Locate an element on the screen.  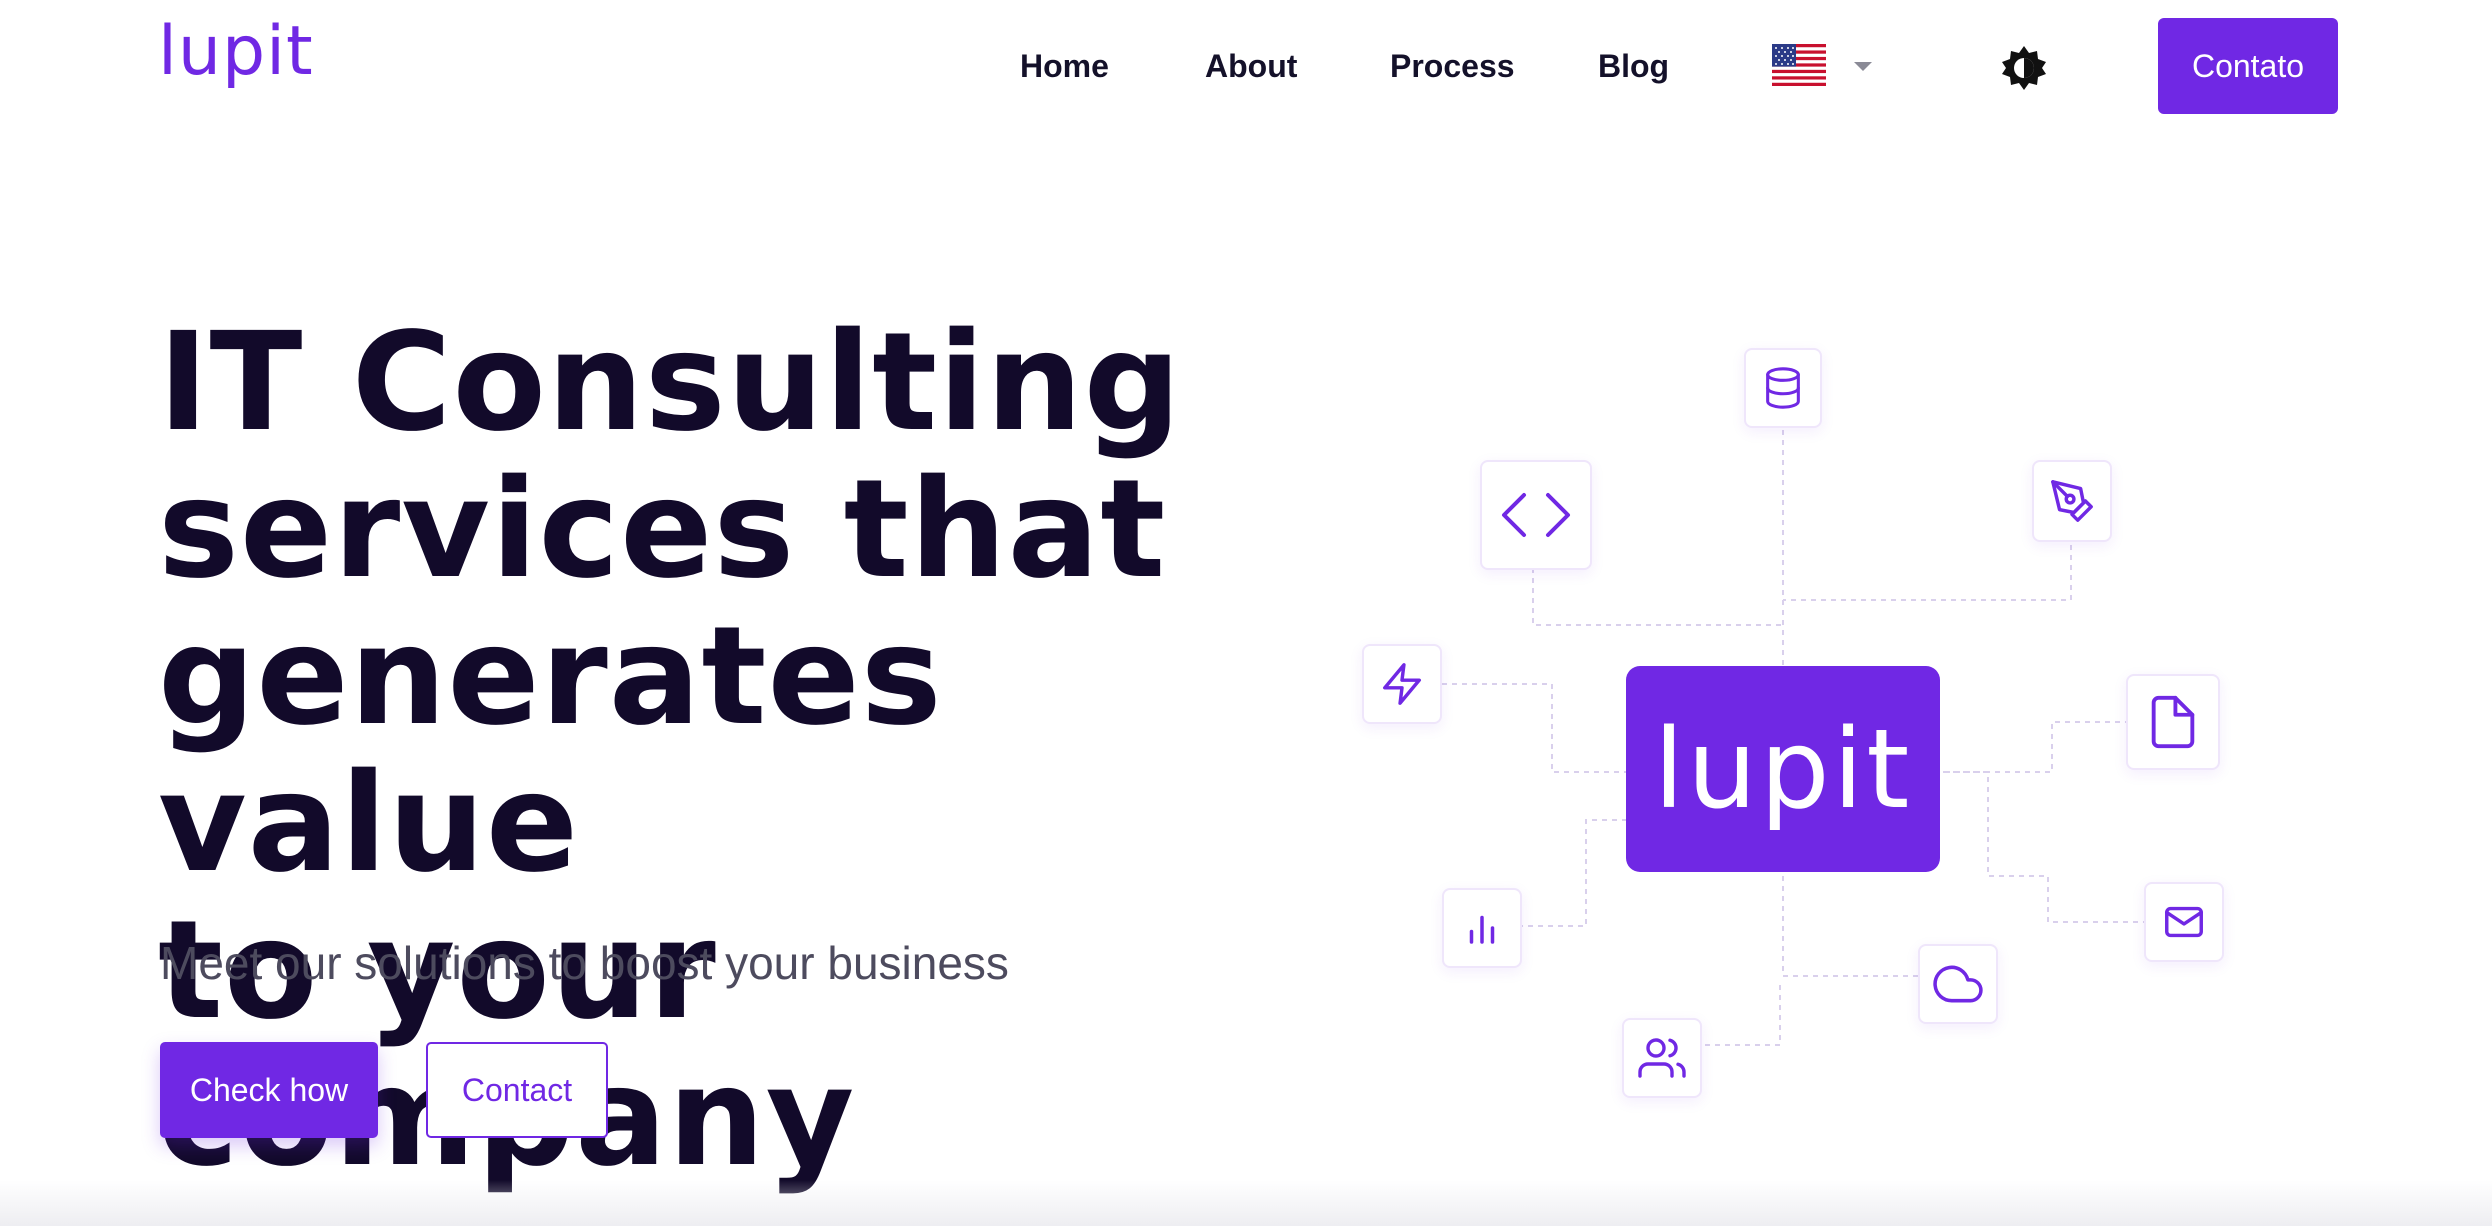
nav-link-blog: Blog is located at coordinates (1633, 66).